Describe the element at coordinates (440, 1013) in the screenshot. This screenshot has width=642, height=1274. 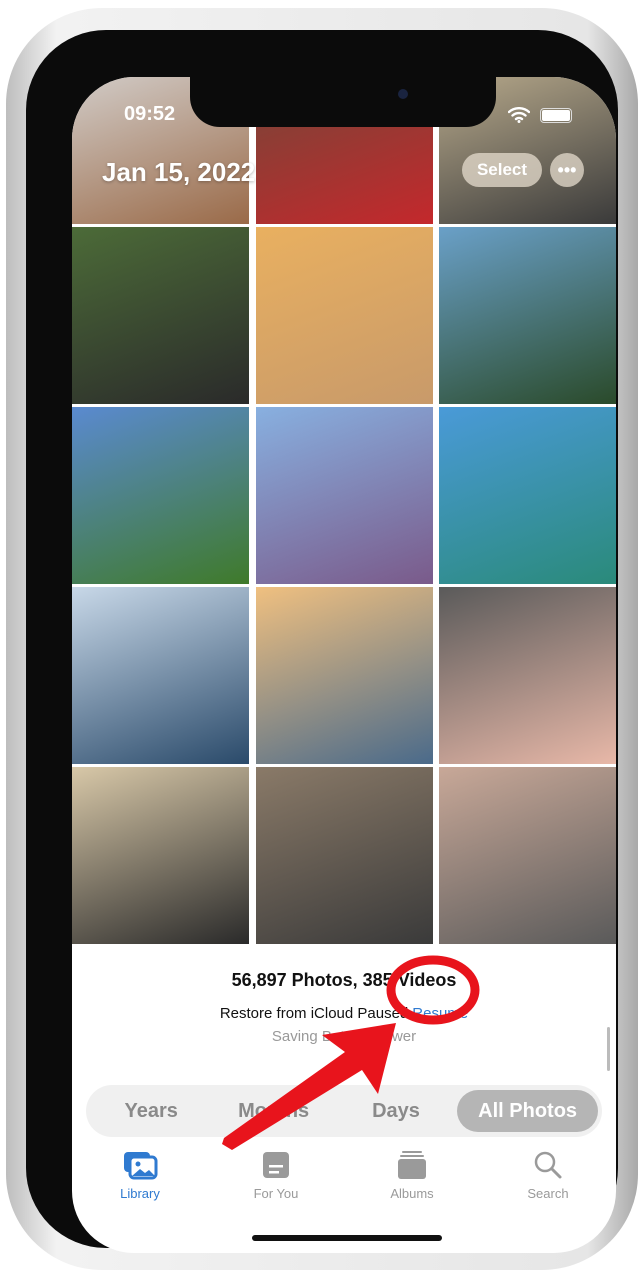
I see `resume-link: Resume` at that location.